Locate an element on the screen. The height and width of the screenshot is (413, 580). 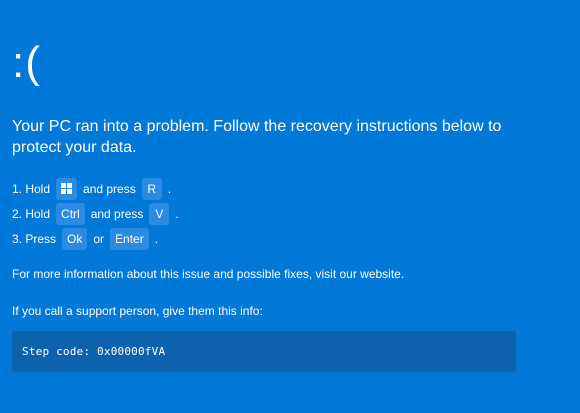
step-3-suffix: . is located at coordinates (156, 238).